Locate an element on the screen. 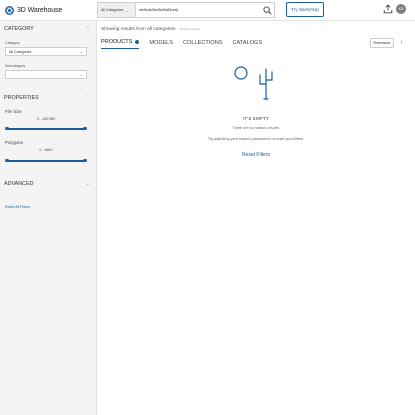 Image resolution: width=415 pixels, height=415 pixels. category-select: All Categories ⌄ is located at coordinates (46, 51).